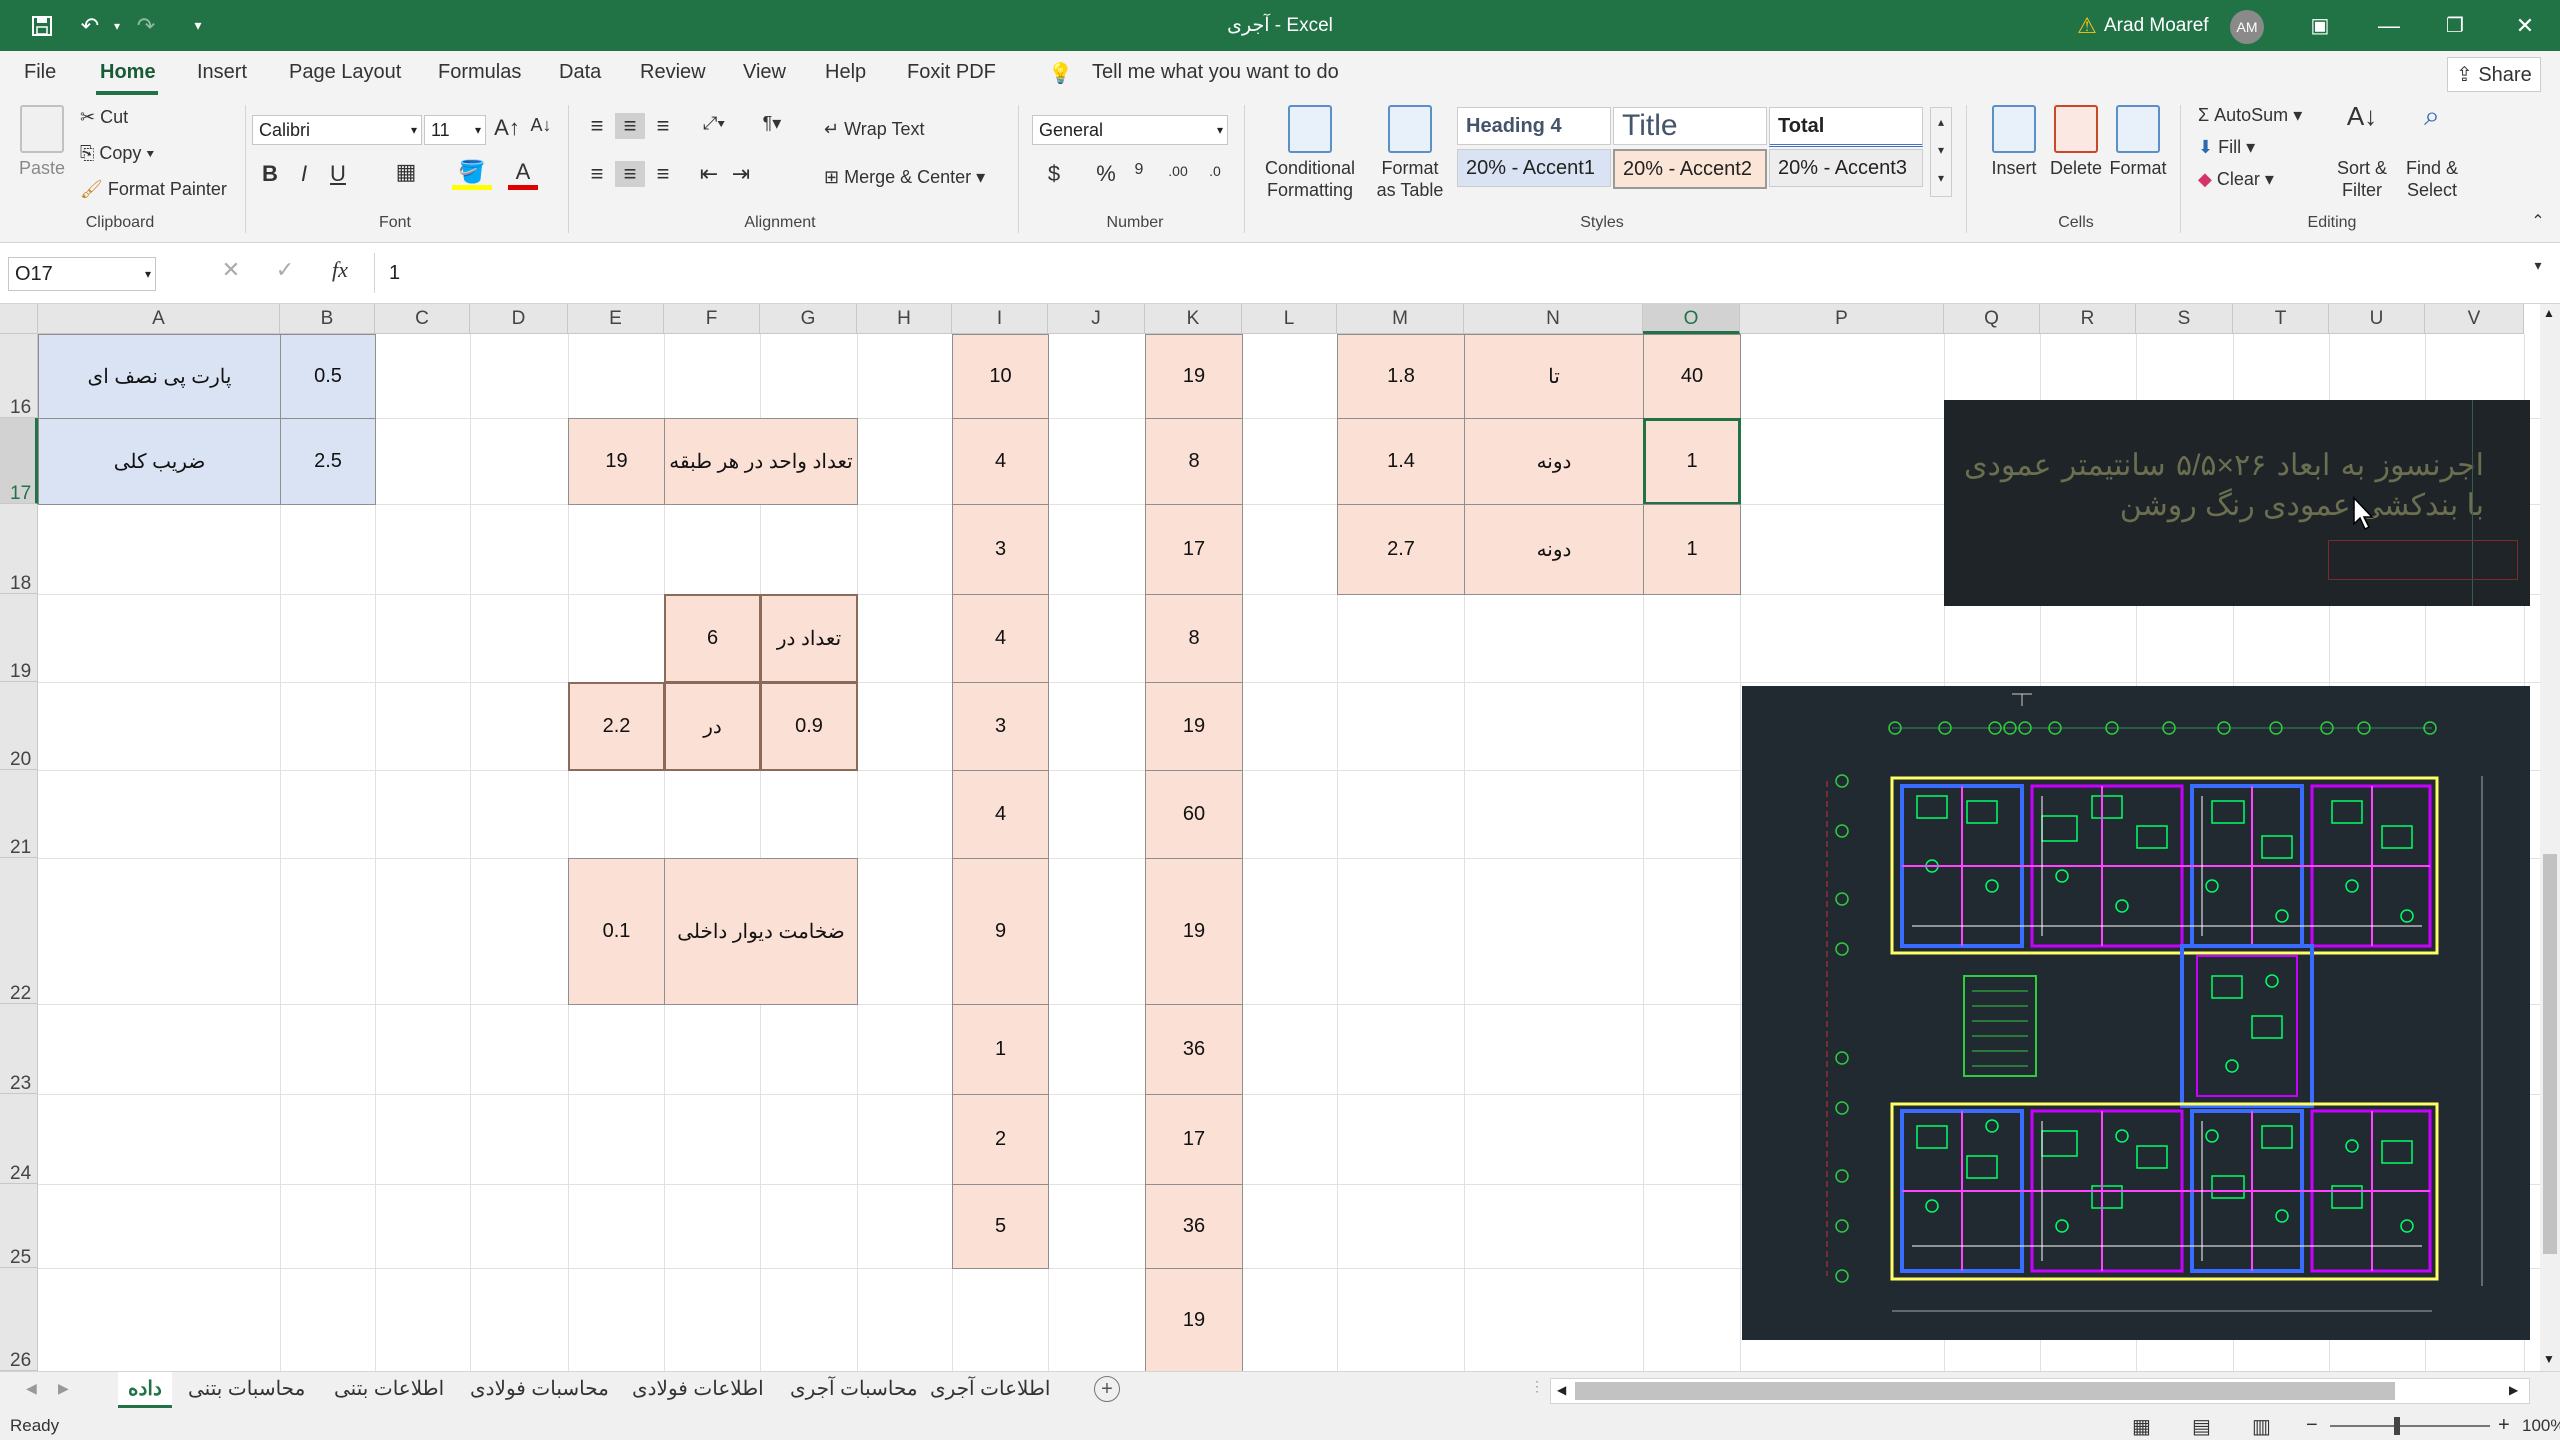  Describe the element at coordinates (1194, 1226) in the screenshot. I see `cell-k25: 36` at that location.